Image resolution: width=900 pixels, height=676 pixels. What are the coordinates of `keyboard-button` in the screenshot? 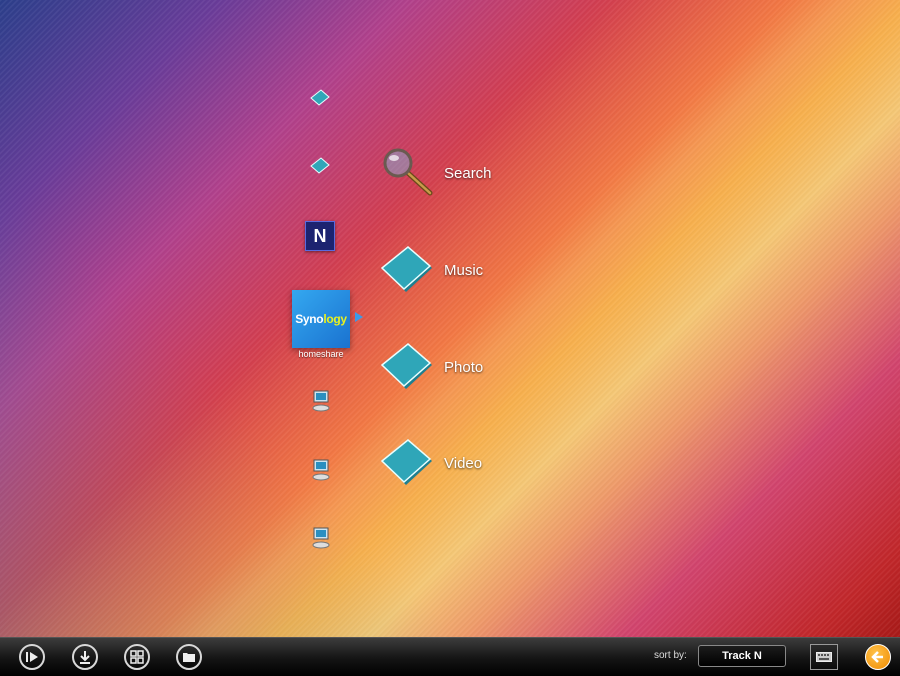 It's located at (824, 657).